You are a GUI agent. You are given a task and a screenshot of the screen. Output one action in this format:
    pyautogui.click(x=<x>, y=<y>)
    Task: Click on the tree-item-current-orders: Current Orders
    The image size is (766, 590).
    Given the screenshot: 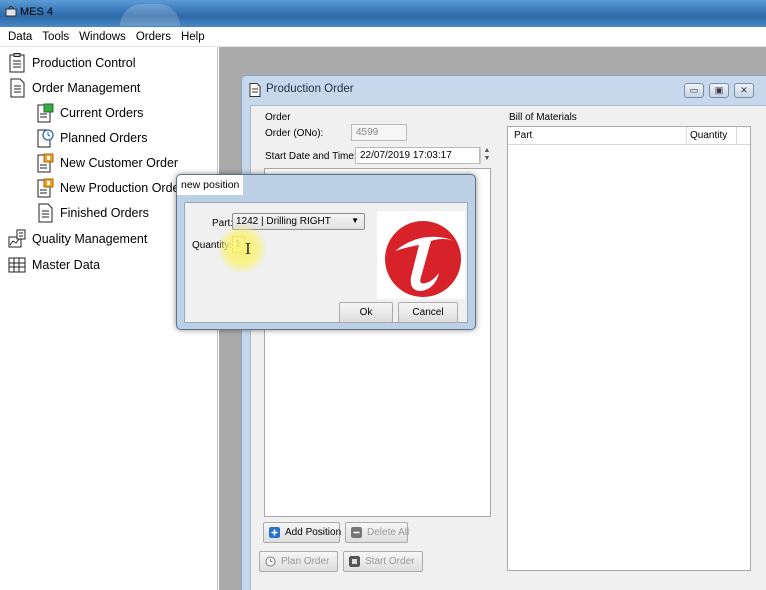 What is the action you would take?
    pyautogui.click(x=89, y=113)
    